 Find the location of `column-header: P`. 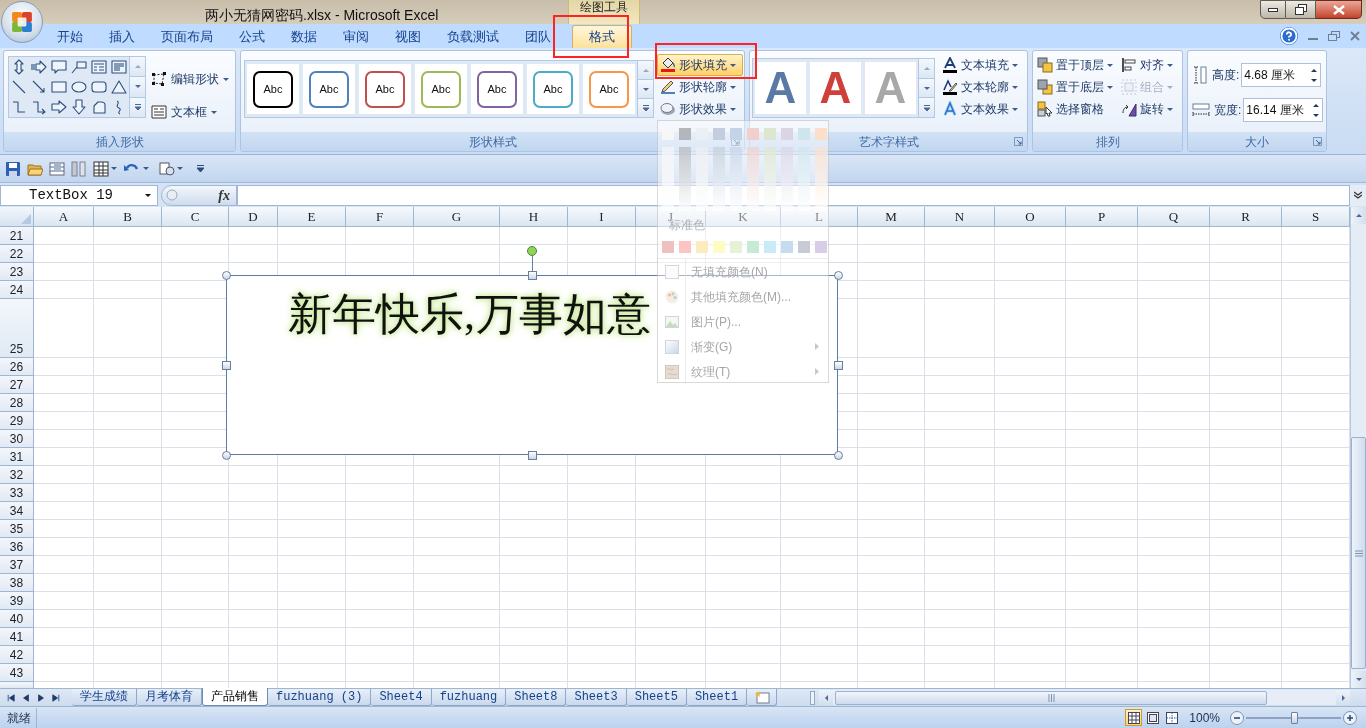

column-header: P is located at coordinates (1102, 217).